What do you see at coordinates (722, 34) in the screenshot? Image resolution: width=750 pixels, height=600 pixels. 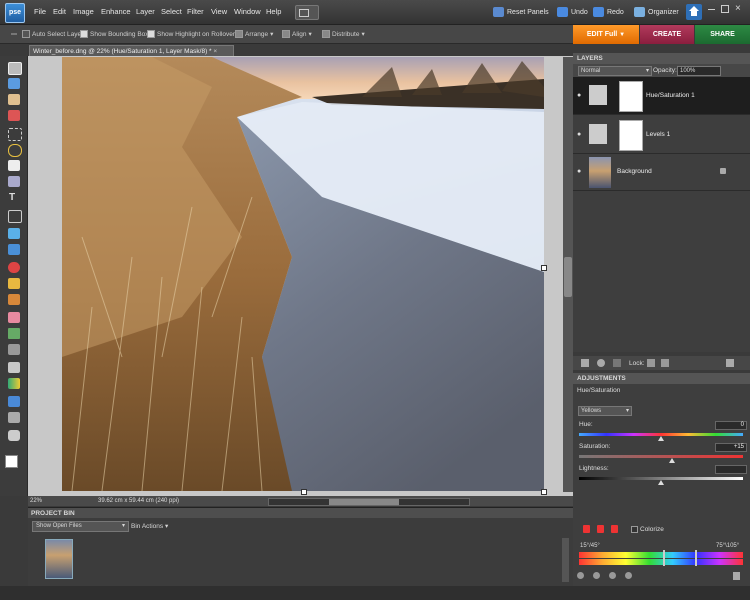 I see `tab-share: SHARE` at bounding box center [722, 34].